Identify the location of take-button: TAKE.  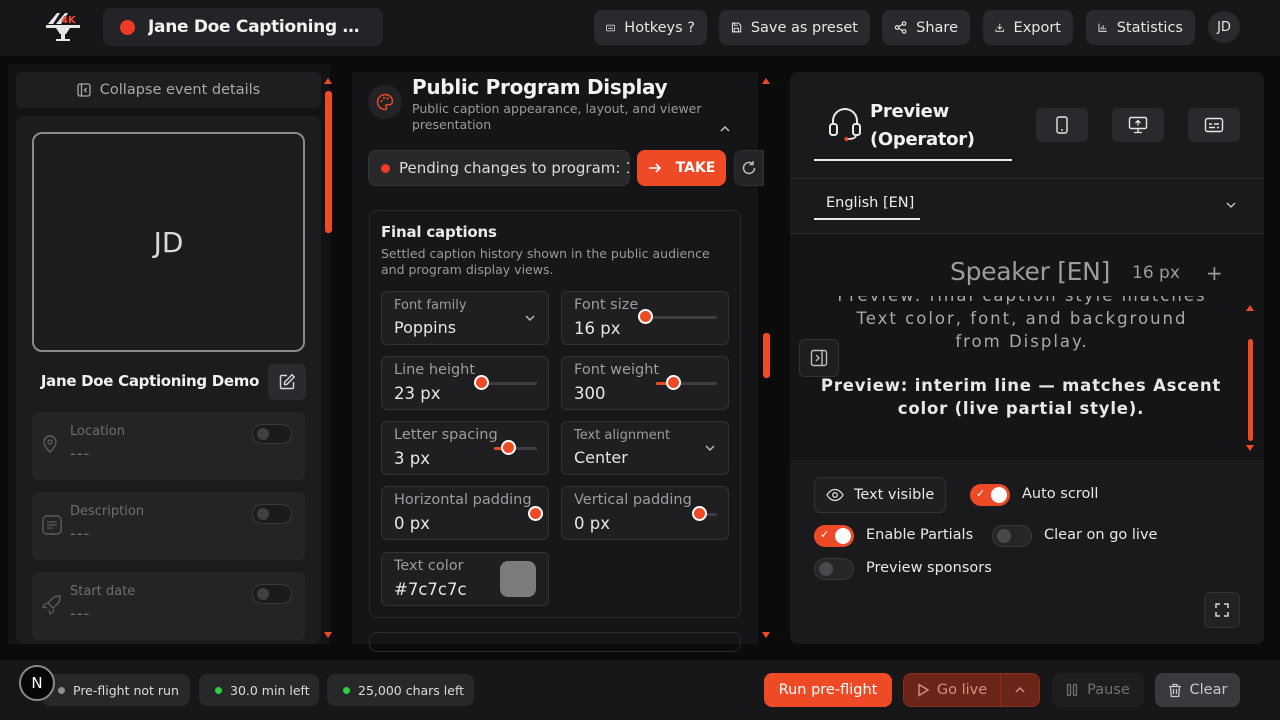
(681, 168).